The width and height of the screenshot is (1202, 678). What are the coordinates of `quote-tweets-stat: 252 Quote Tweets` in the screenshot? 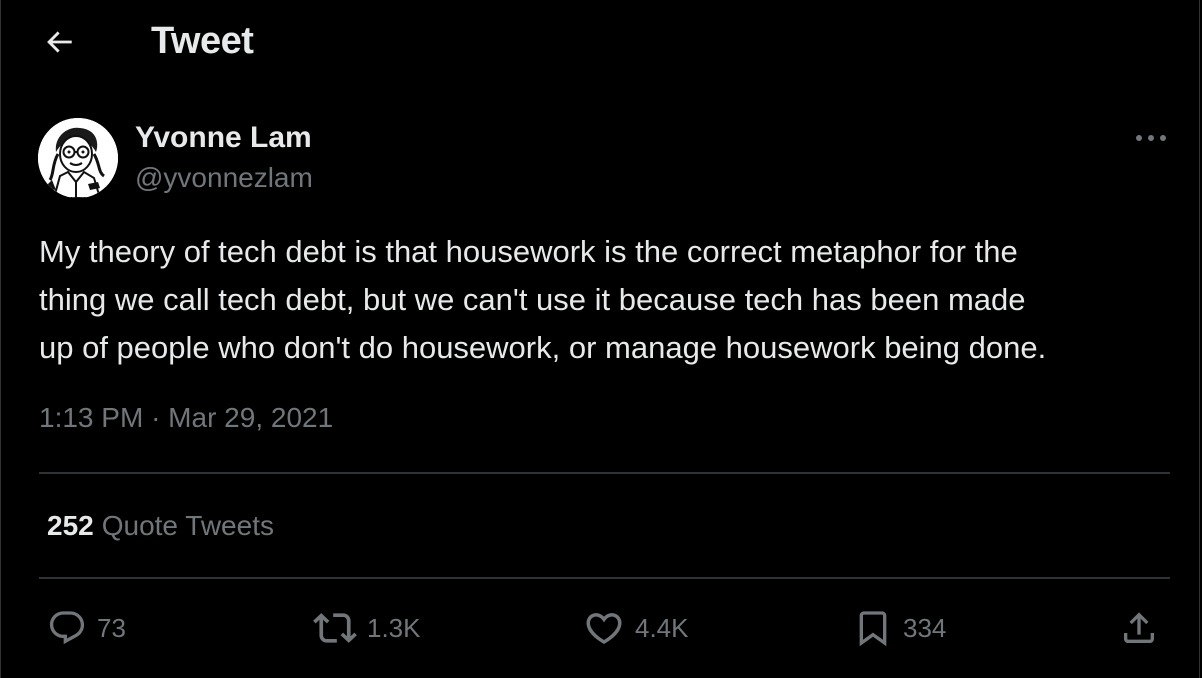 It's located at (160, 526).